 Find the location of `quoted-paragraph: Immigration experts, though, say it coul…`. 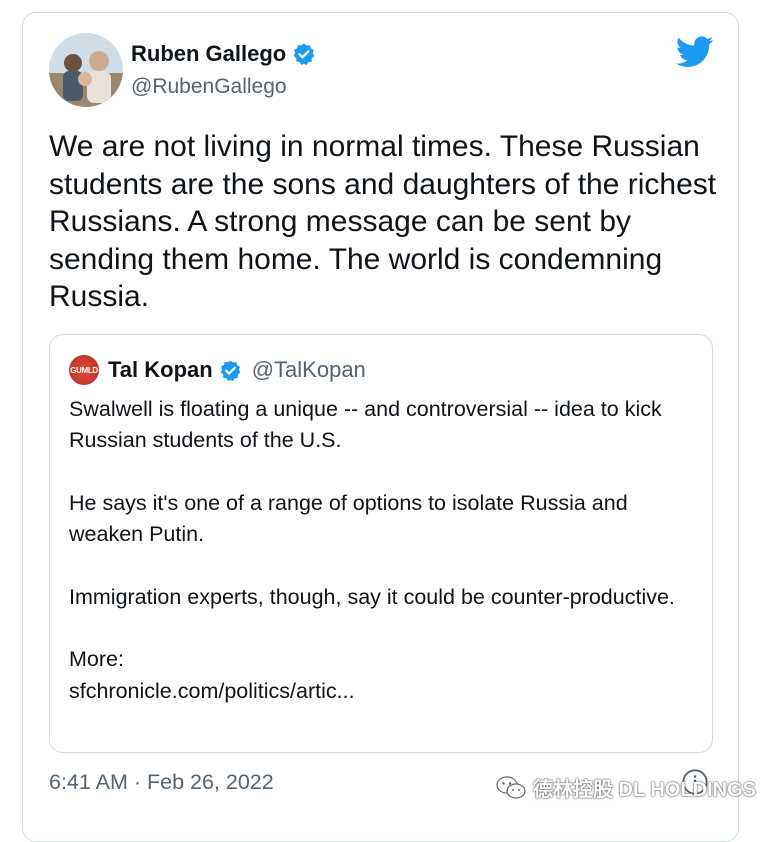

quoted-paragraph: Immigration experts, though, say it coul… is located at coordinates (372, 596).